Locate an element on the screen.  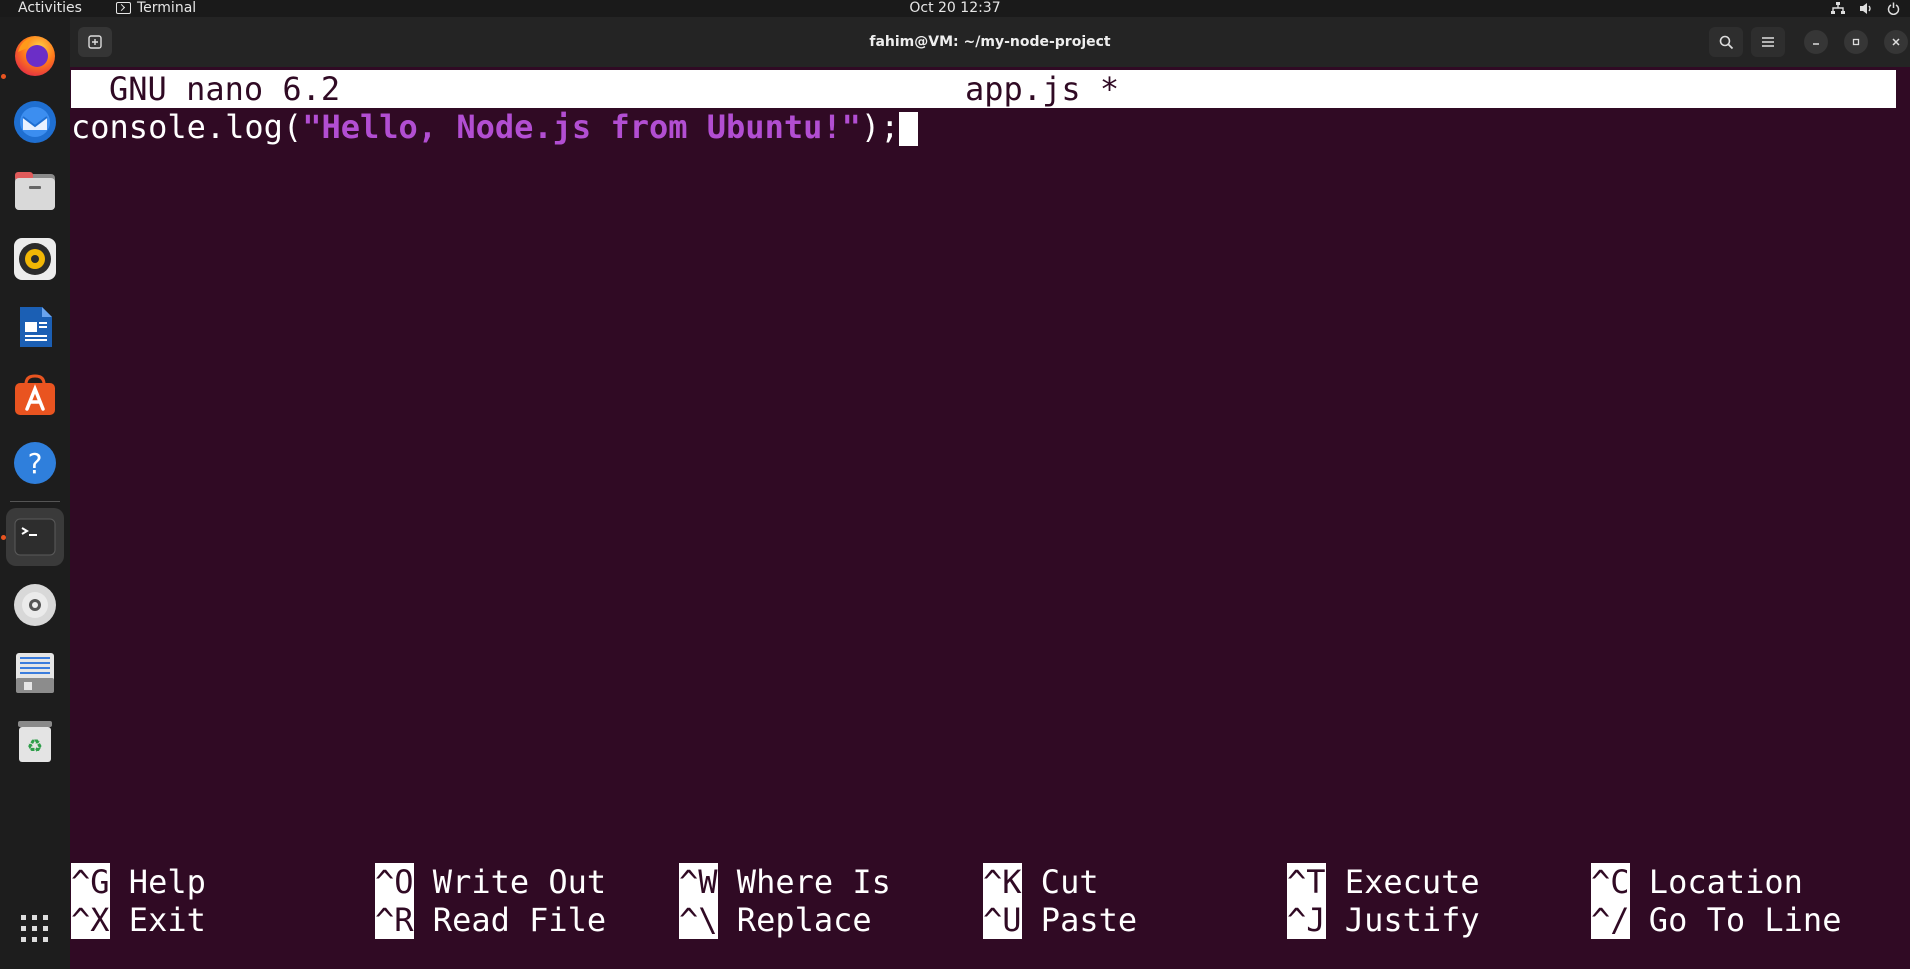
save-document-icon is located at coordinates (35, 673).